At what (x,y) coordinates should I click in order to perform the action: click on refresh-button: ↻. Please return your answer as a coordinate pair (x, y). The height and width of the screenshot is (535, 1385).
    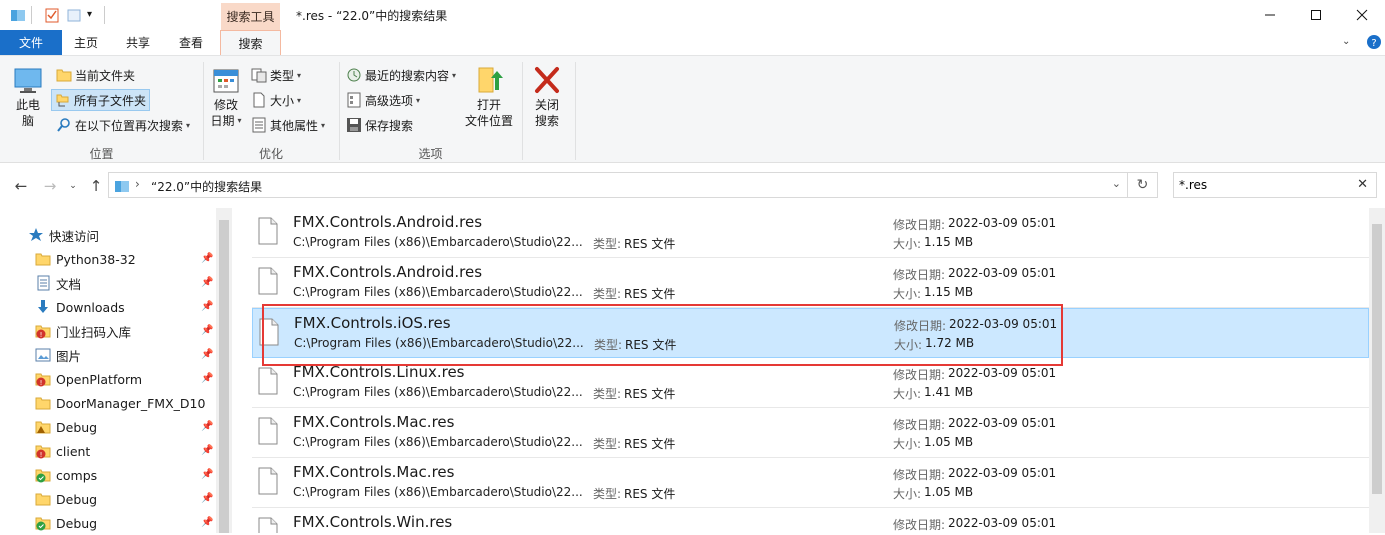
    Looking at the image, I should click on (1143, 185).